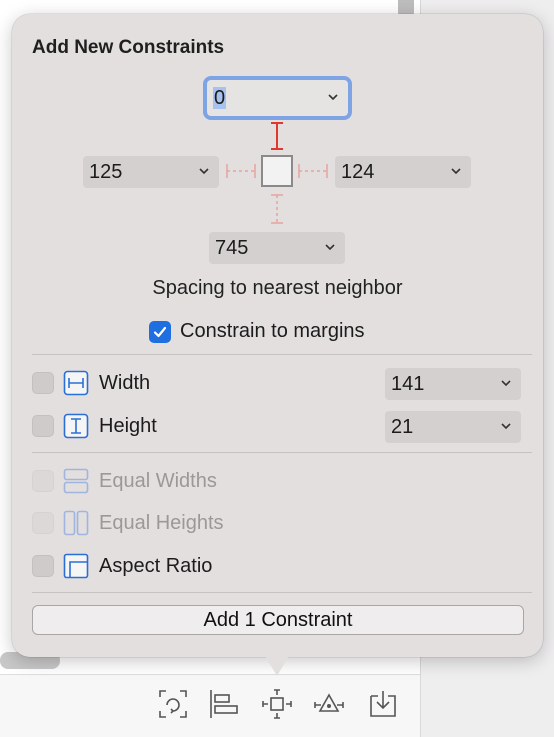 The width and height of the screenshot is (554, 737). What do you see at coordinates (224, 704) in the screenshot?
I see `align-icon` at bounding box center [224, 704].